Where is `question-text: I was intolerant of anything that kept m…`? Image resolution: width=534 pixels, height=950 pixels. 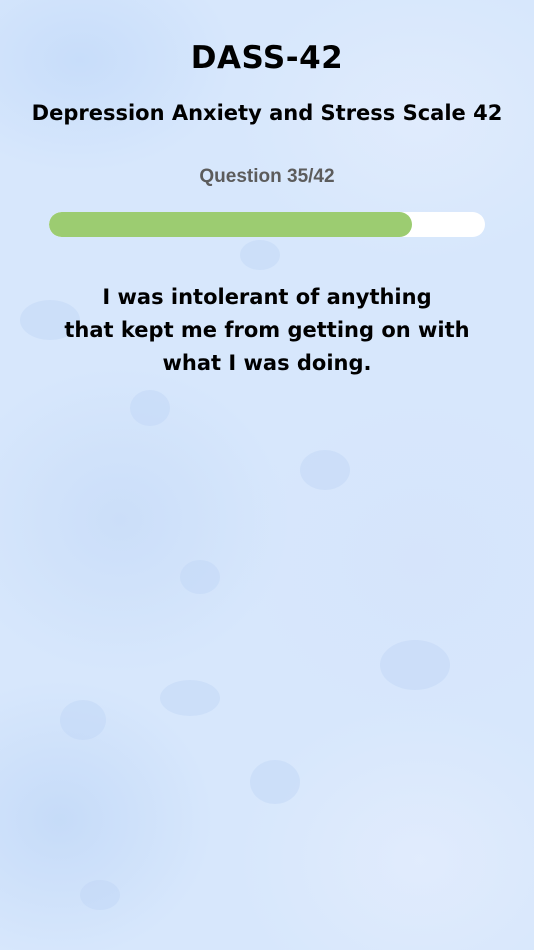
question-text: I was intolerant of anything that kept m… is located at coordinates (267, 330).